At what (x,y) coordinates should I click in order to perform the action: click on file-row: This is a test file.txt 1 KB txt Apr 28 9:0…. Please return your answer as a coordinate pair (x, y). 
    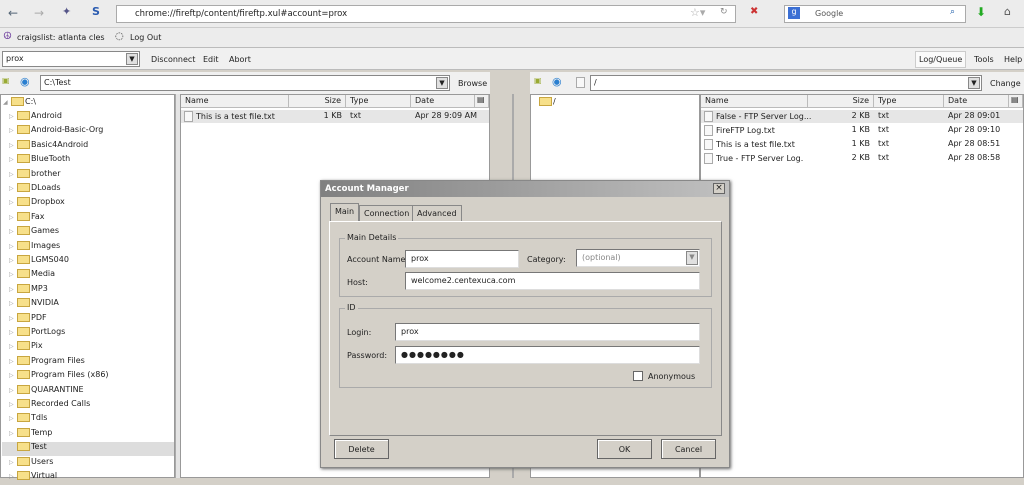
    Looking at the image, I should click on (335, 116).